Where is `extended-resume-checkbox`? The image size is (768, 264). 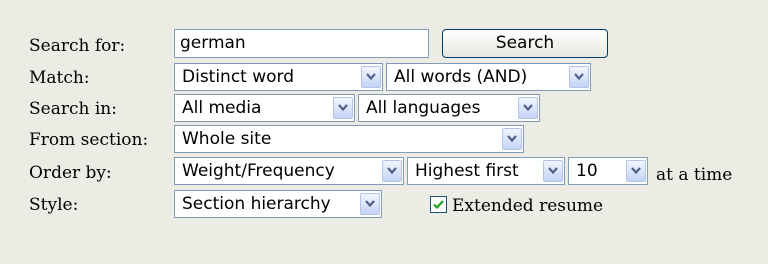 extended-resume-checkbox is located at coordinates (438, 204).